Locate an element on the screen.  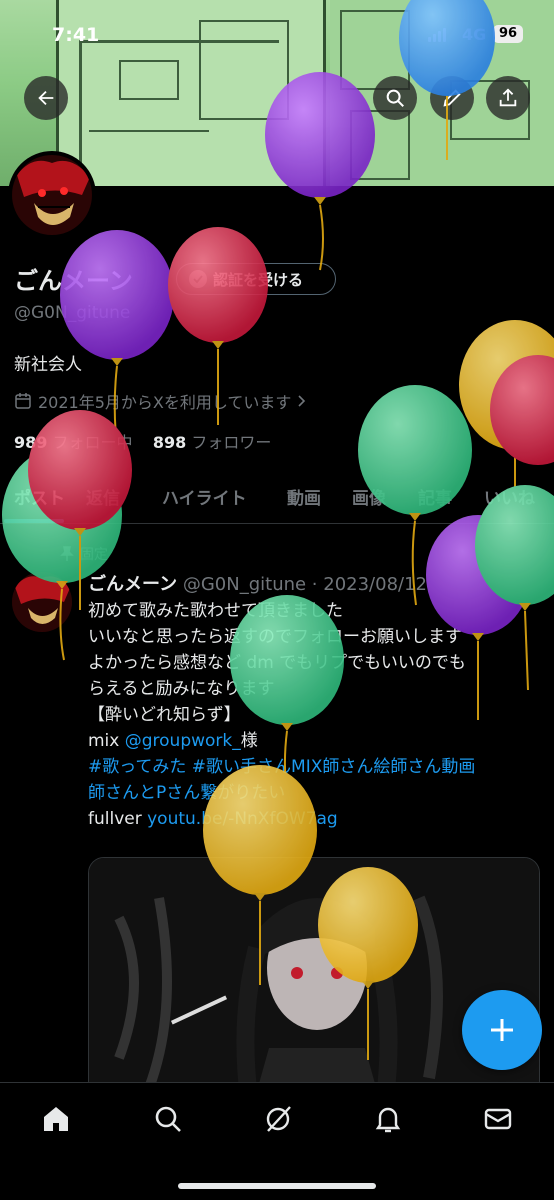
followers-count: 898 is located at coordinates (169, 442).